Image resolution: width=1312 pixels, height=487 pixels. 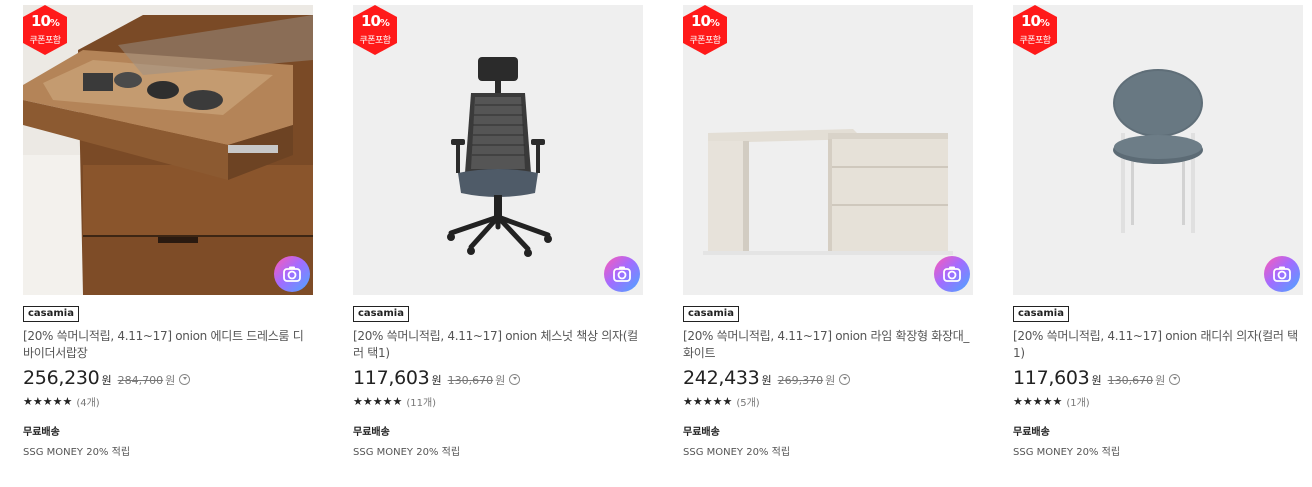 What do you see at coordinates (168, 401) in the screenshot?
I see `rating-row: ★★★★★ (4개)` at bounding box center [168, 401].